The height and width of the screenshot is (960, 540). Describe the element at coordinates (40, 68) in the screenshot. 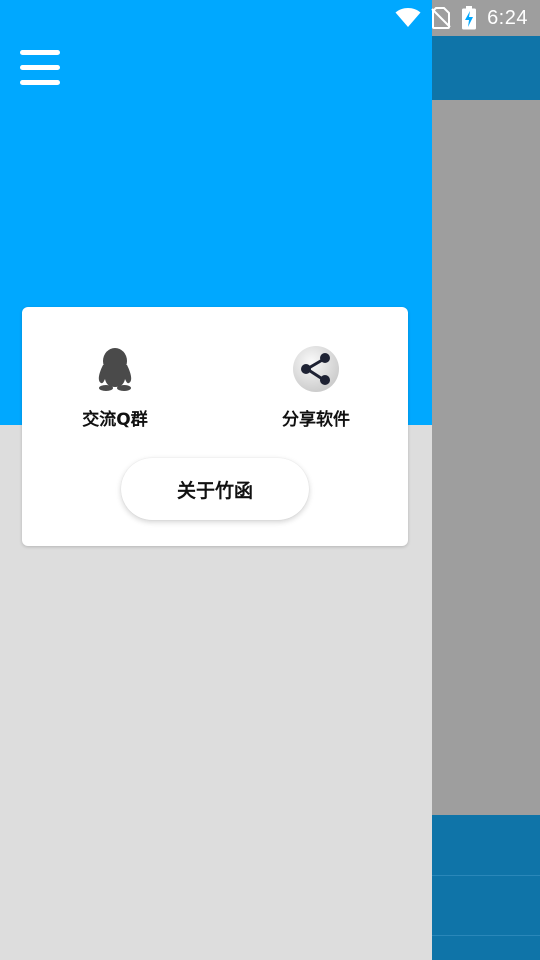

I see `hamburger-menu-icon` at that location.